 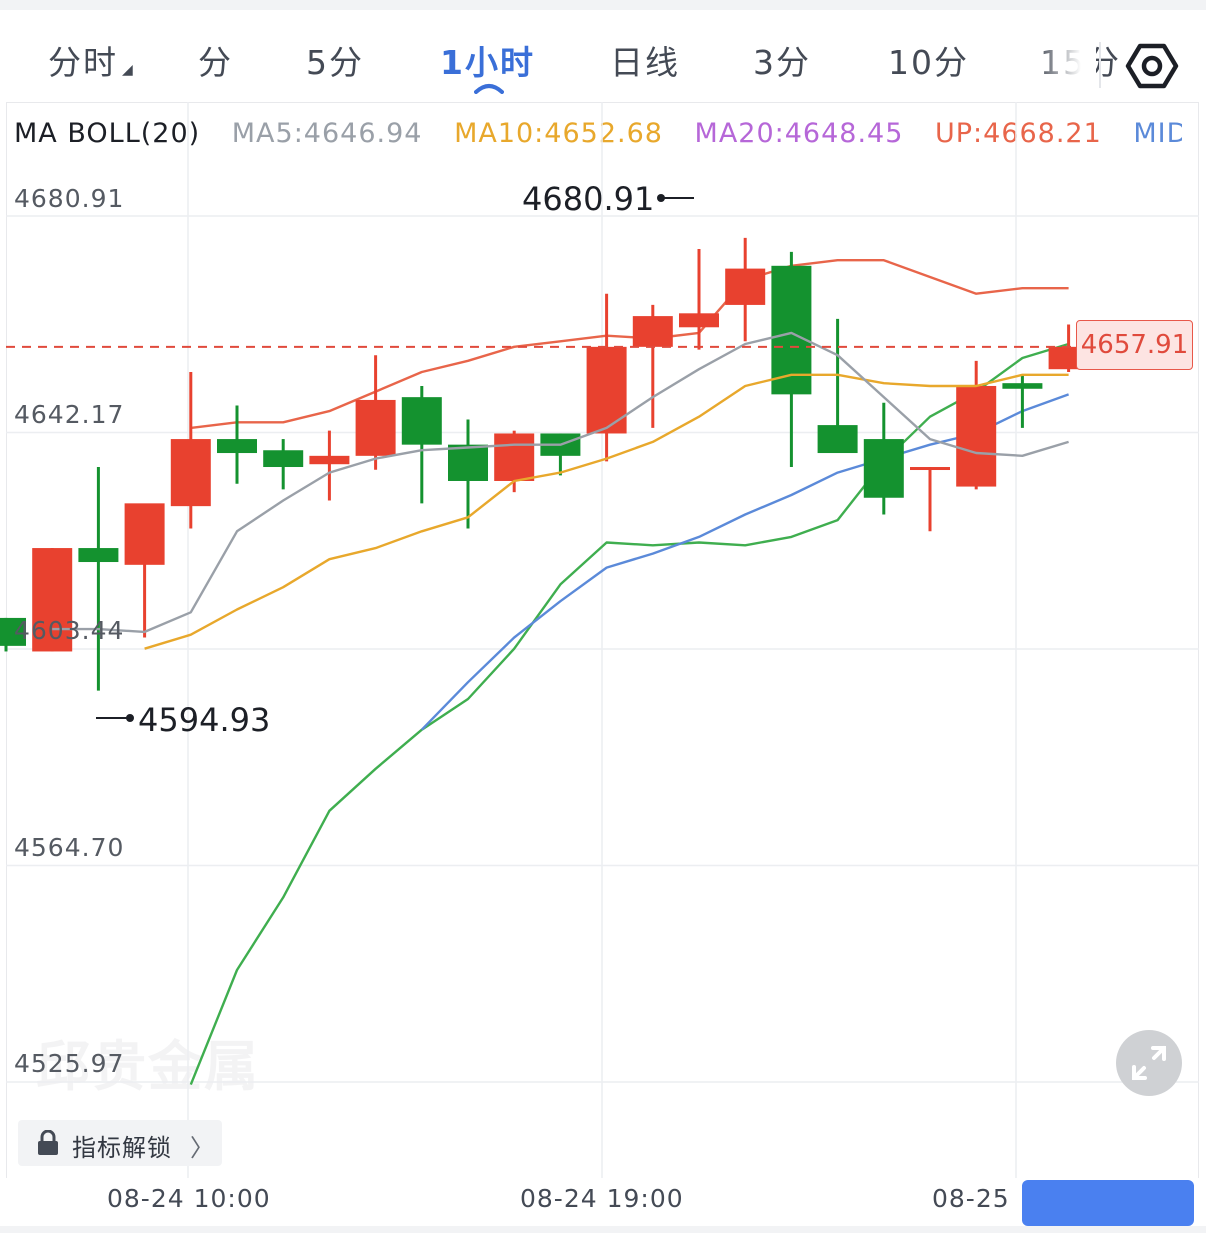 What do you see at coordinates (204, 720) in the screenshot?
I see `low-annotation: 4594.93` at bounding box center [204, 720].